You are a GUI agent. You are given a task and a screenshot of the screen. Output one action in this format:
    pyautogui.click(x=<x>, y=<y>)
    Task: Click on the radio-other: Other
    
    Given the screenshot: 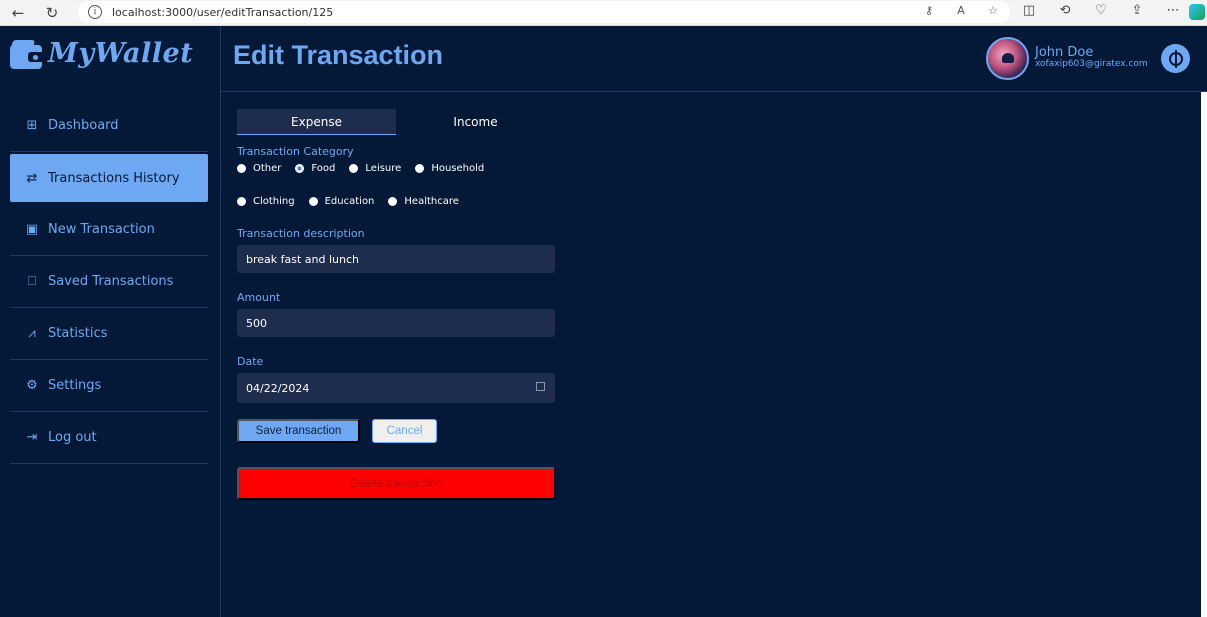 What is the action you would take?
    pyautogui.click(x=259, y=168)
    